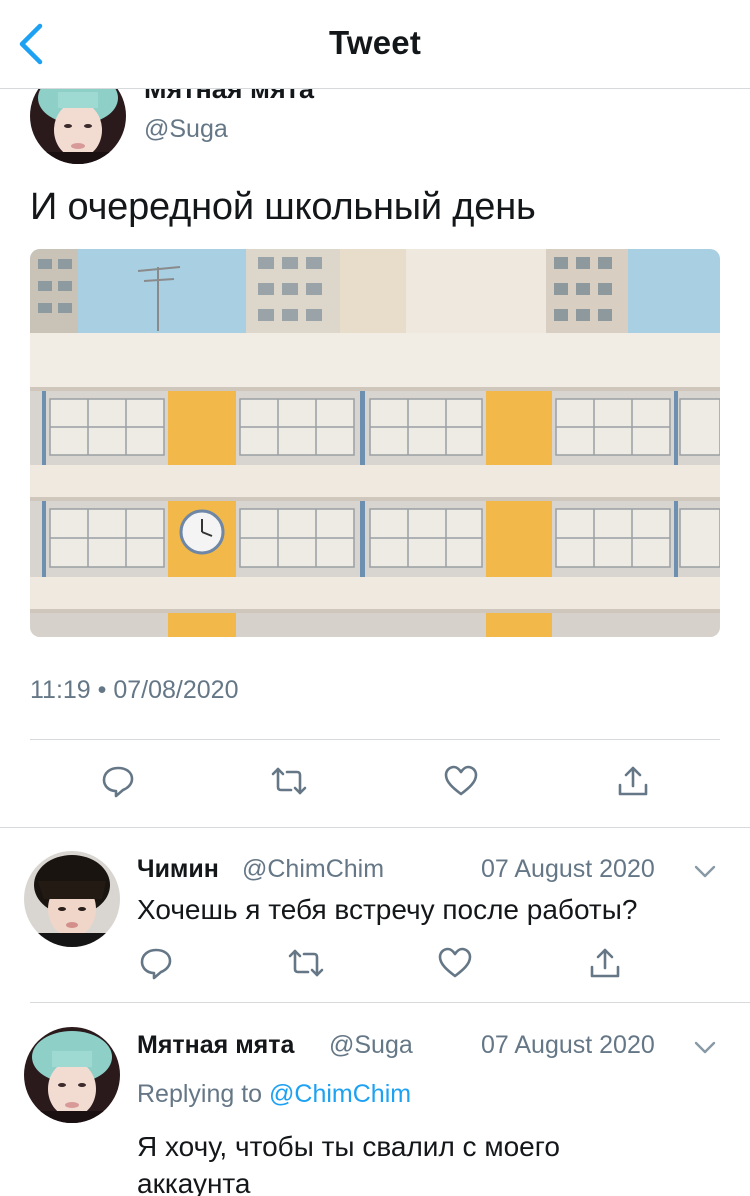  I want to click on tweet-text: И очередной школьный день, so click(283, 207).